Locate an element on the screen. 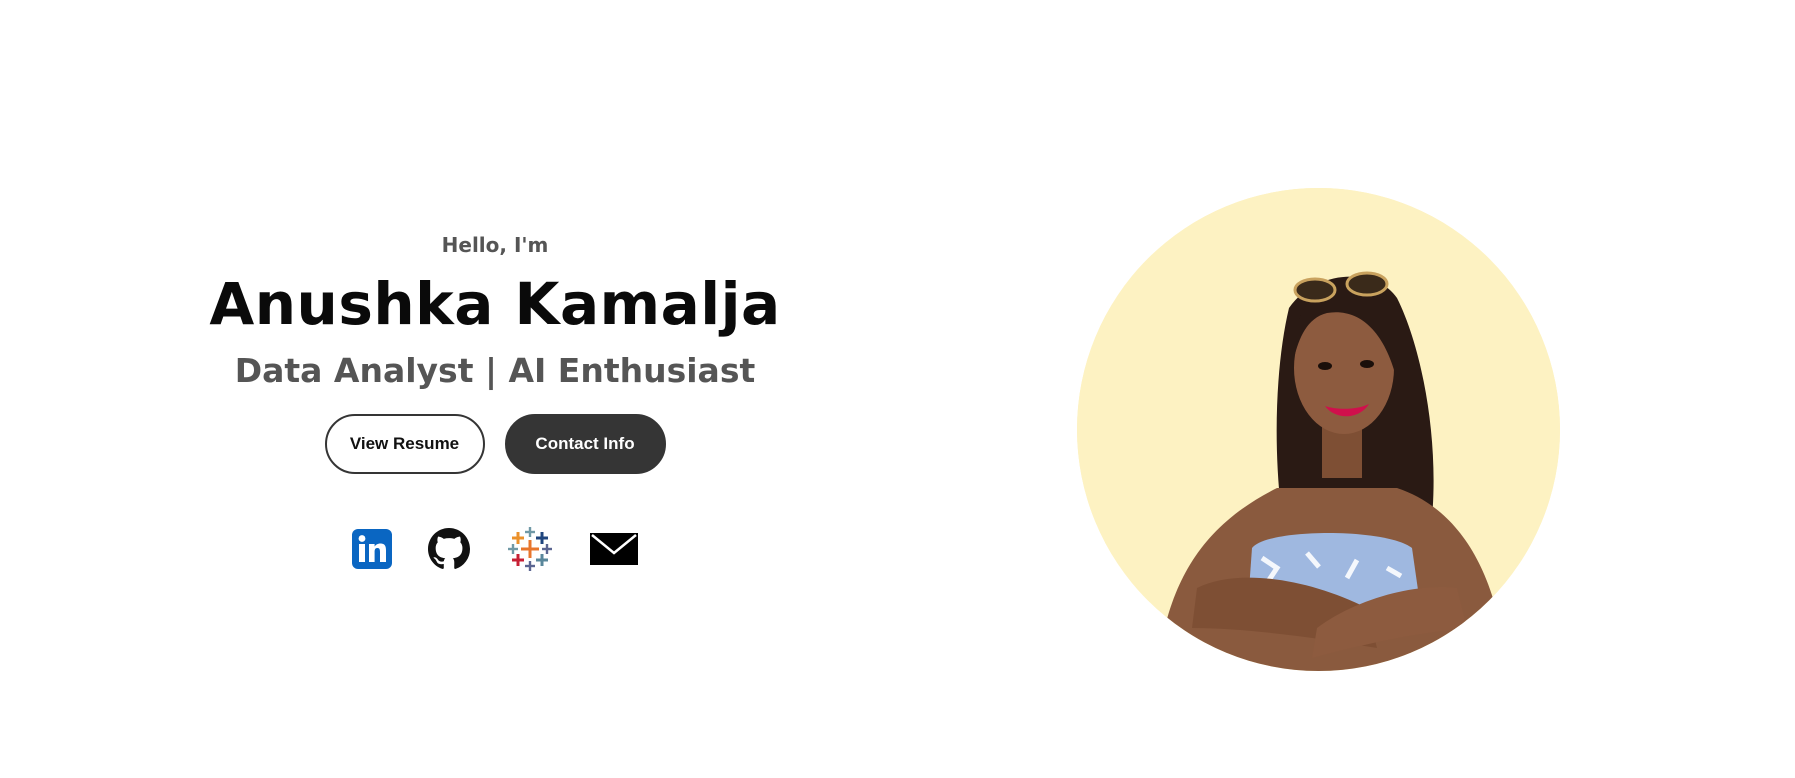 Image resolution: width=1795 pixels, height=778 pixels. email-icon is located at coordinates (614, 549).